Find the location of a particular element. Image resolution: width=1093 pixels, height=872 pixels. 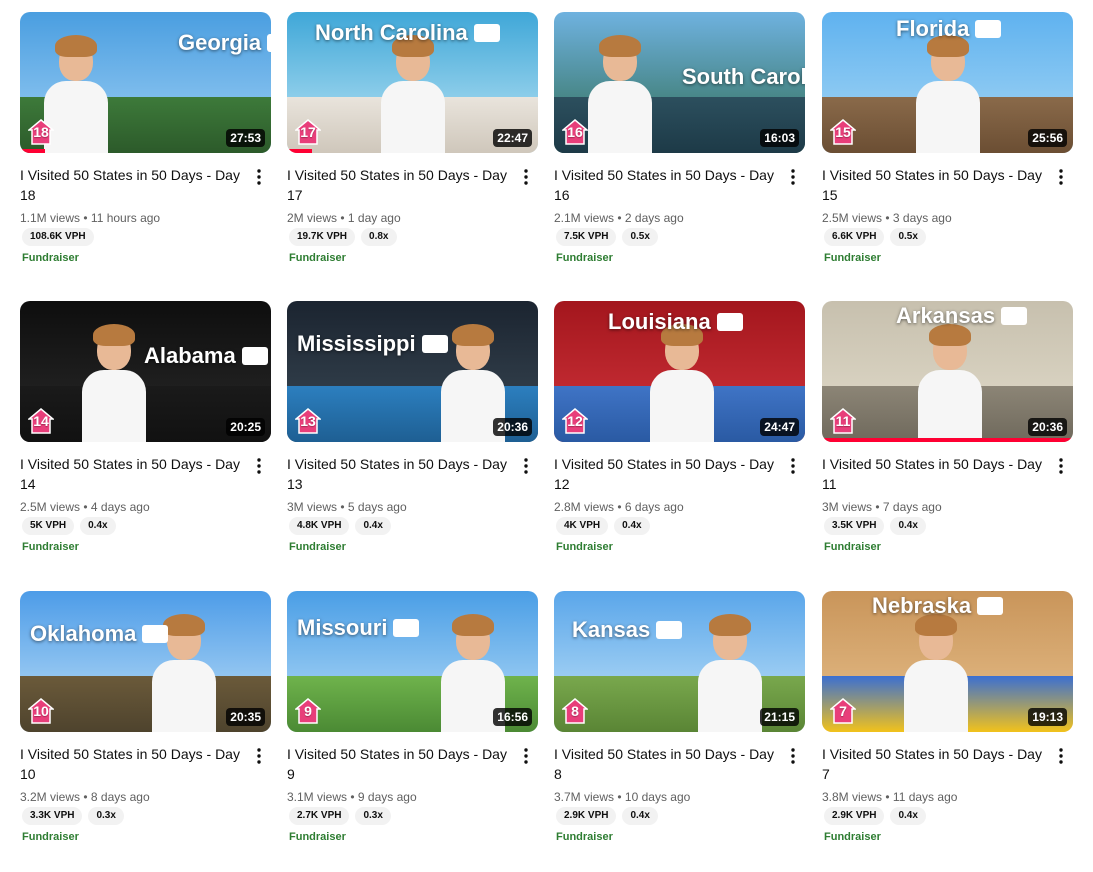

view-count: 2.8M views is located at coordinates (584, 507).